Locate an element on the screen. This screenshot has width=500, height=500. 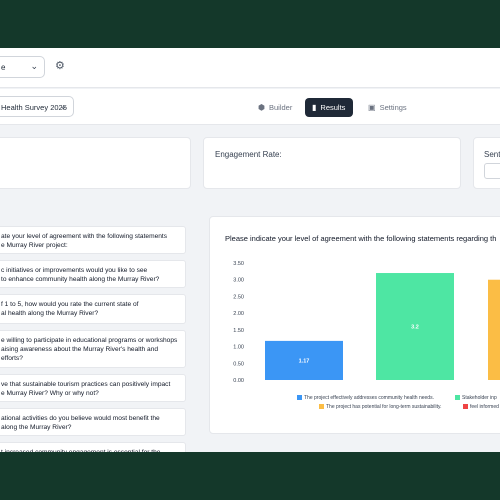
tab-results-label: Results is located at coordinates (333, 107).